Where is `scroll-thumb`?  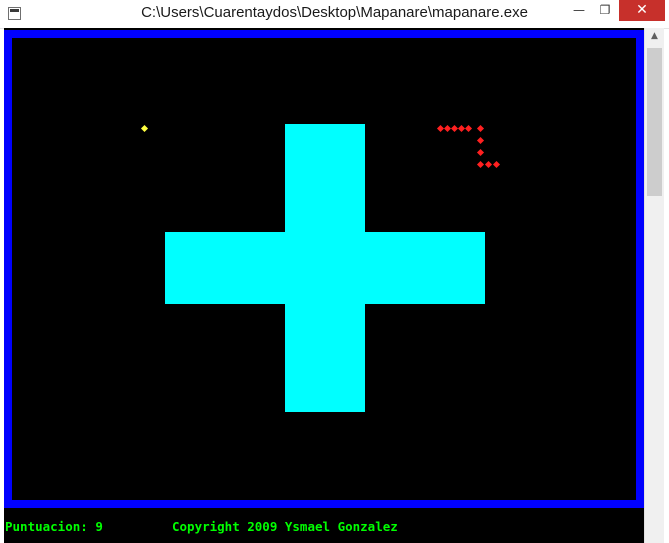 scroll-thumb is located at coordinates (654, 122).